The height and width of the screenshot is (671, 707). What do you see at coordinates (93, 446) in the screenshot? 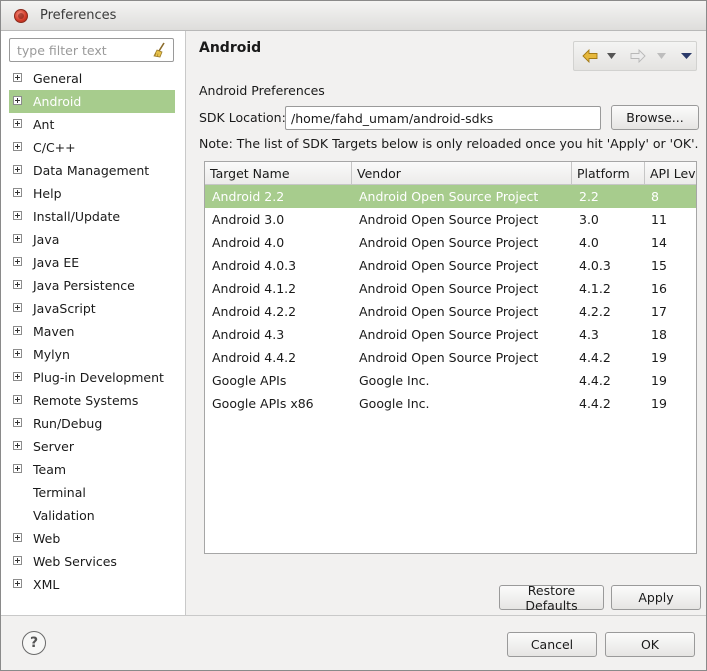
I see `tree-item: Server` at bounding box center [93, 446].